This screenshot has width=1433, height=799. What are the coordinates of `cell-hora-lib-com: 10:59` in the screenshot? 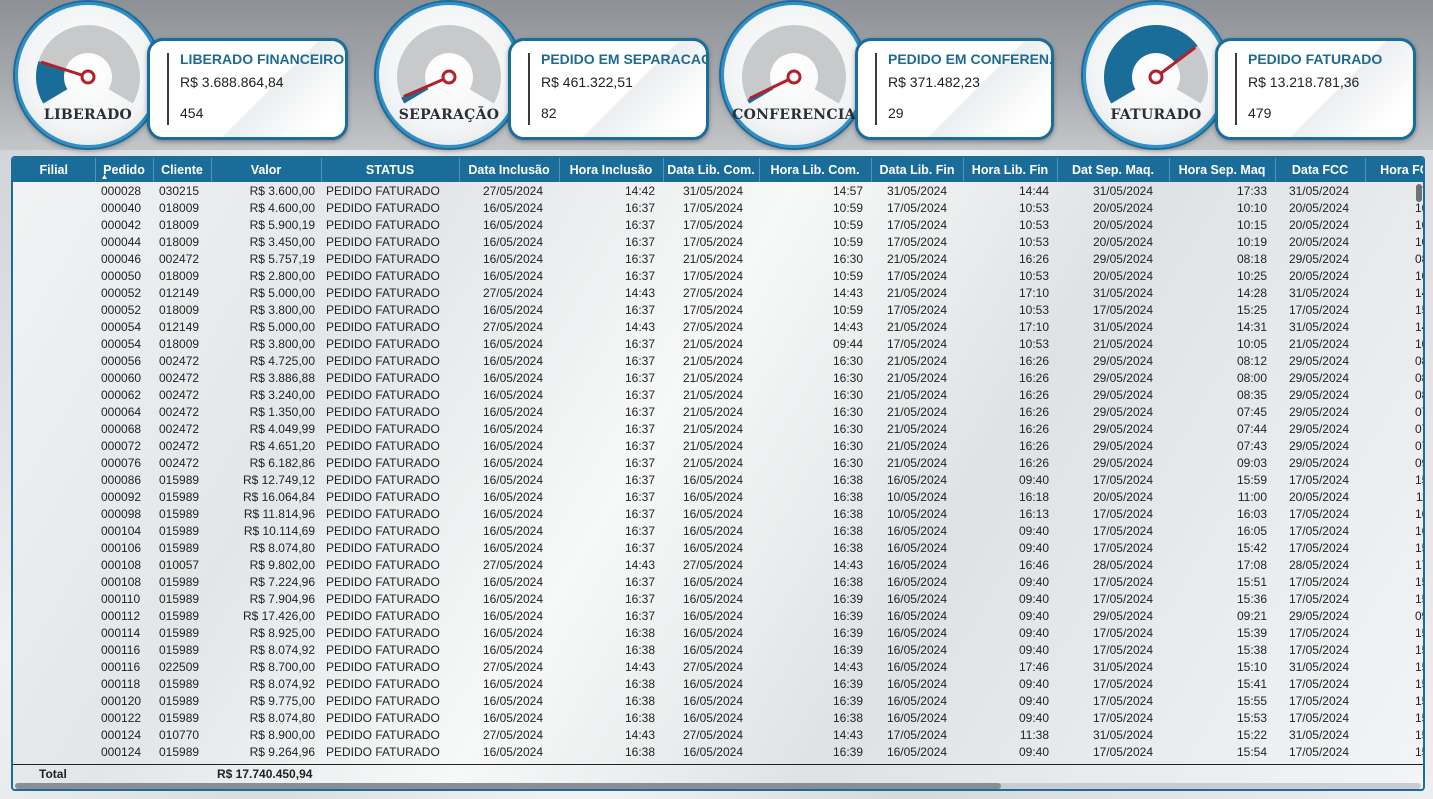 It's located at (847, 241).